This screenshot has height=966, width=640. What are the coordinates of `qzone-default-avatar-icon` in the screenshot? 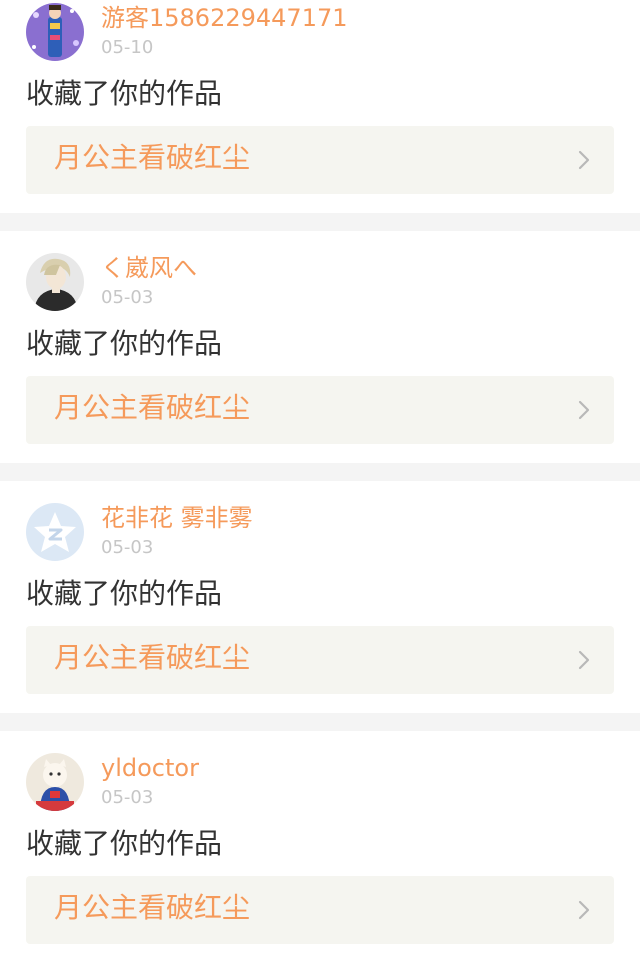 It's located at (55, 532).